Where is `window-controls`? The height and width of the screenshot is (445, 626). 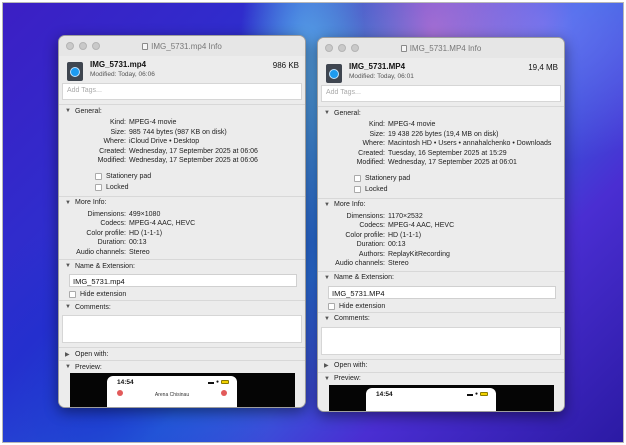
window-controls is located at coordinates (83, 46).